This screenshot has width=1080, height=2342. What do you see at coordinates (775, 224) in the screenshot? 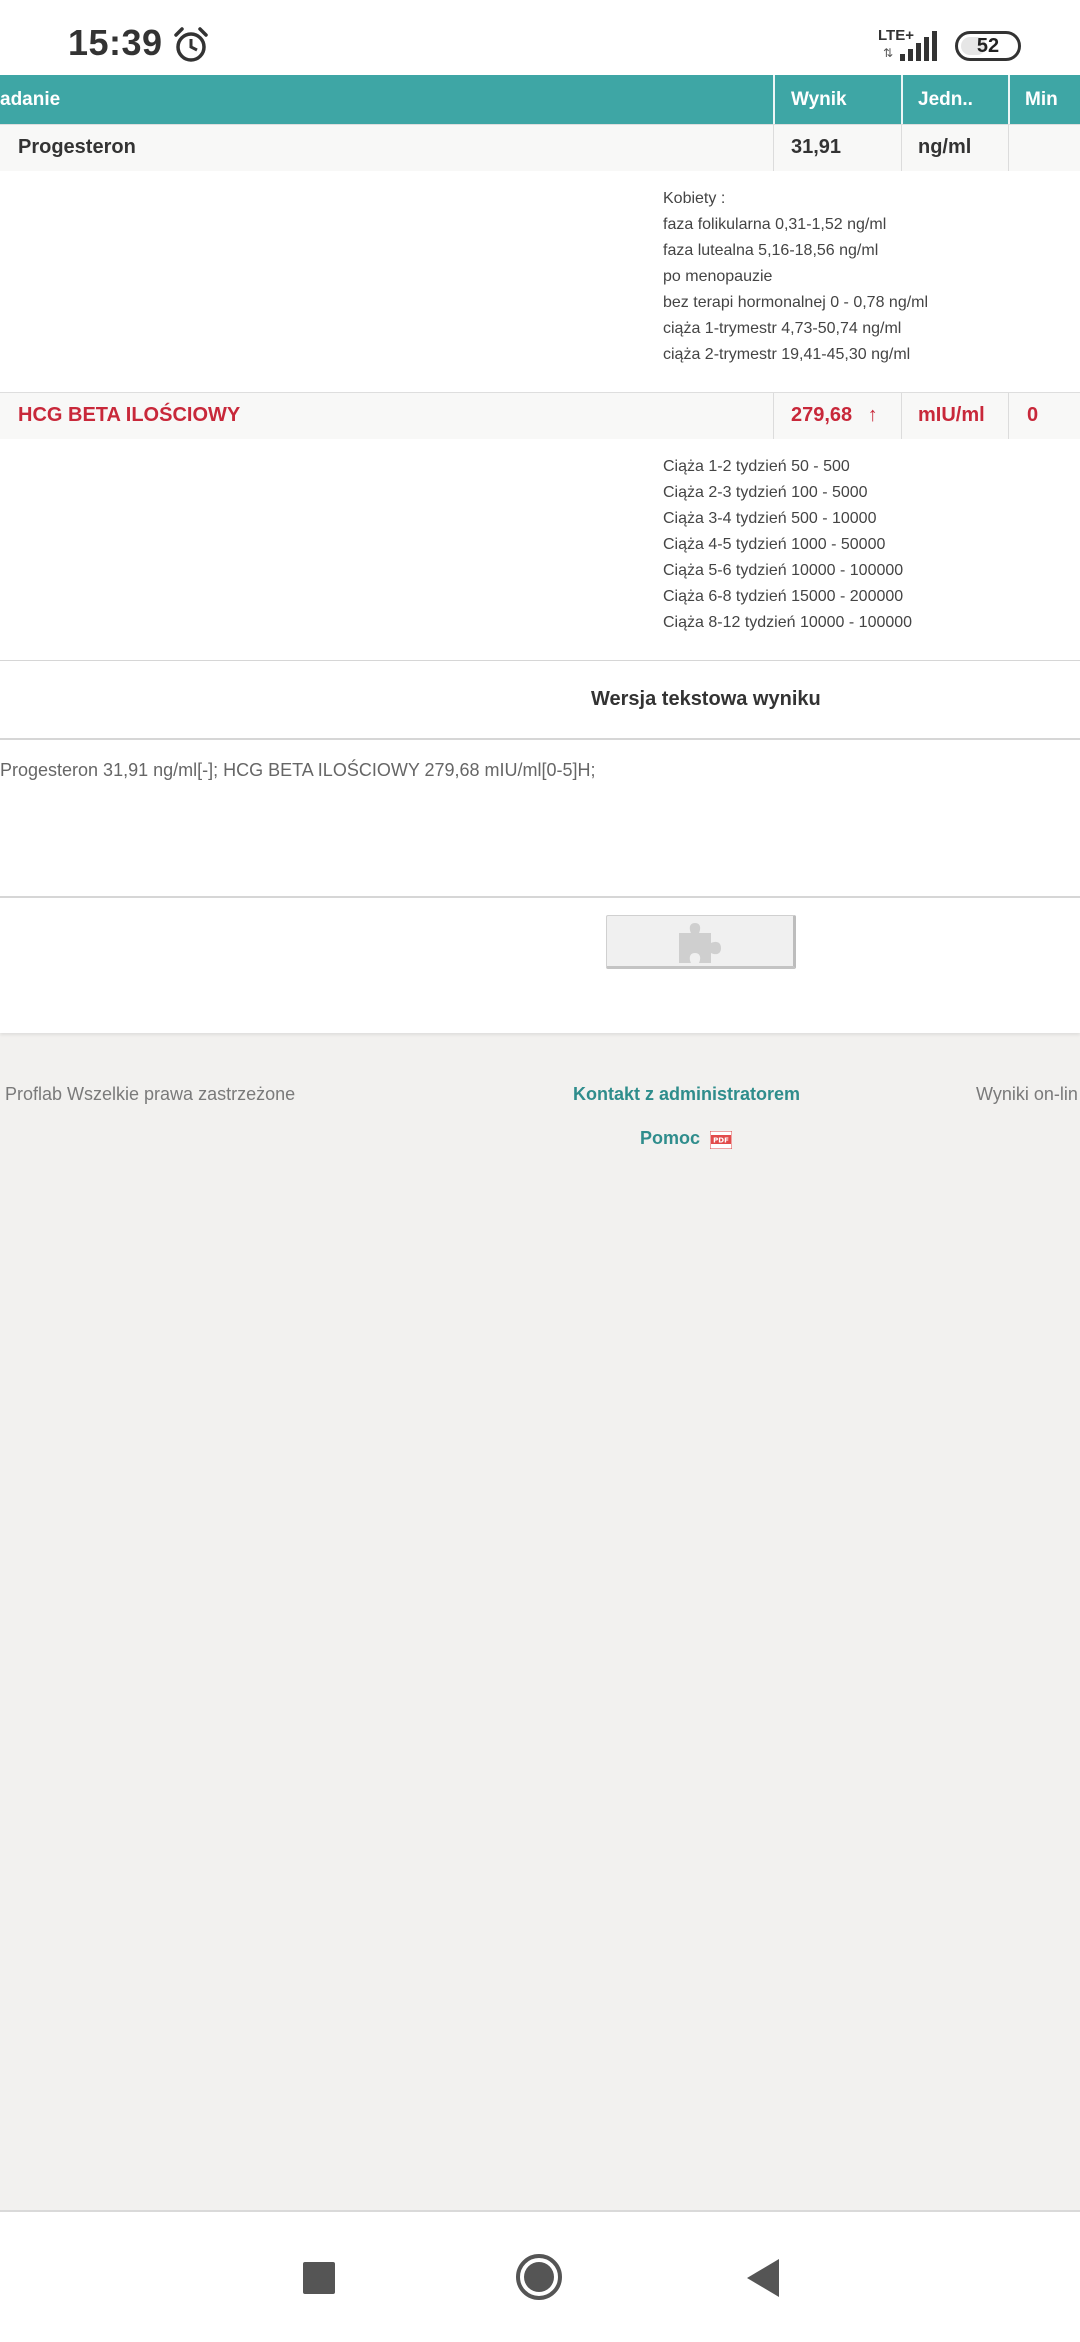
I see `reference-line: faza folikularna 0,31-1,52 ng/ml` at bounding box center [775, 224].